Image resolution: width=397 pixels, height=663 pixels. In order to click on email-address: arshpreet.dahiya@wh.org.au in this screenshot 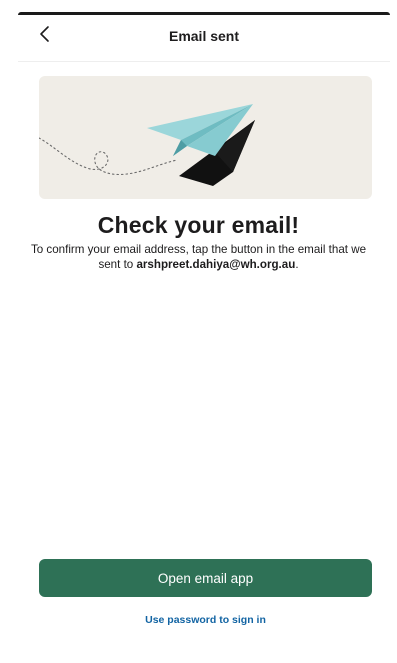, I will do `click(216, 264)`.